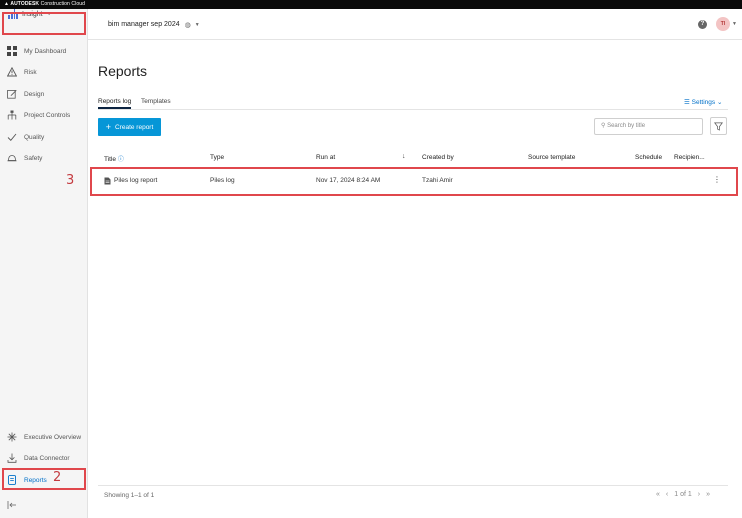 This screenshot has height=518, width=742. Describe the element at coordinates (648, 157) in the screenshot. I see `column-header-schedule: Schedule` at that location.